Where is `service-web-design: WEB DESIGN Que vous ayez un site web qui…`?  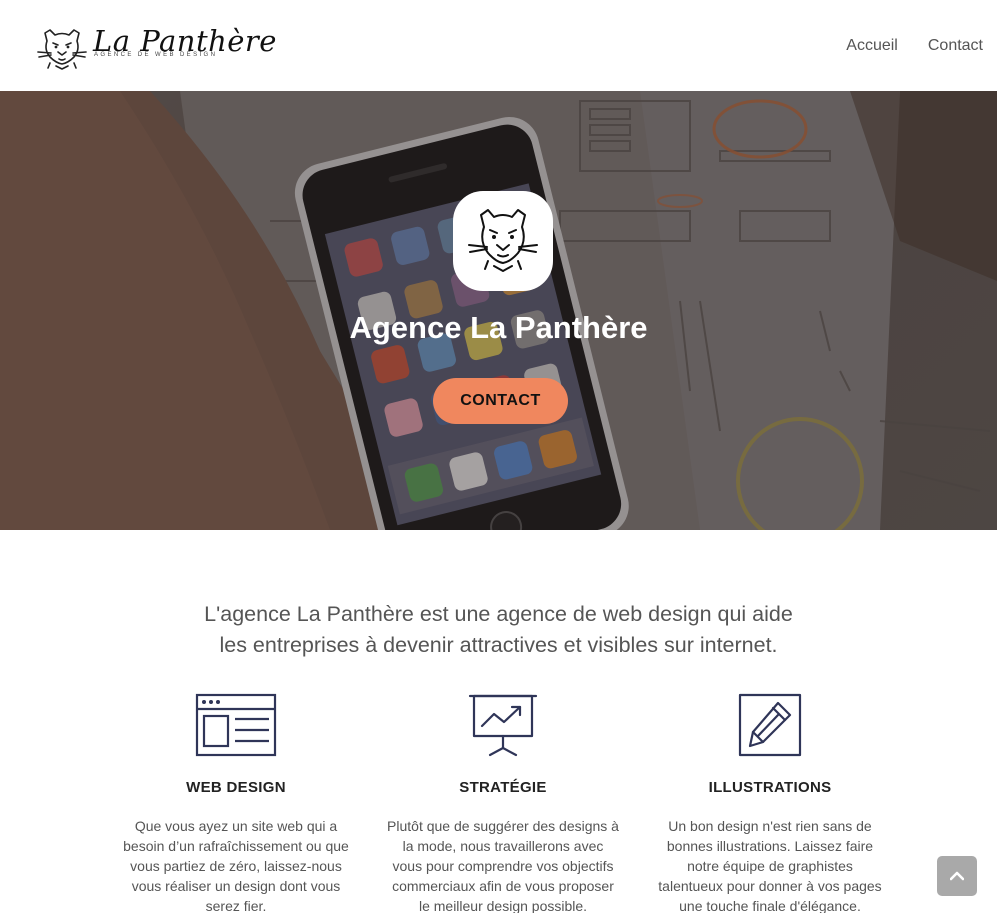 service-web-design: WEB DESIGN Que vous ayez un site web qui… is located at coordinates (236, 803).